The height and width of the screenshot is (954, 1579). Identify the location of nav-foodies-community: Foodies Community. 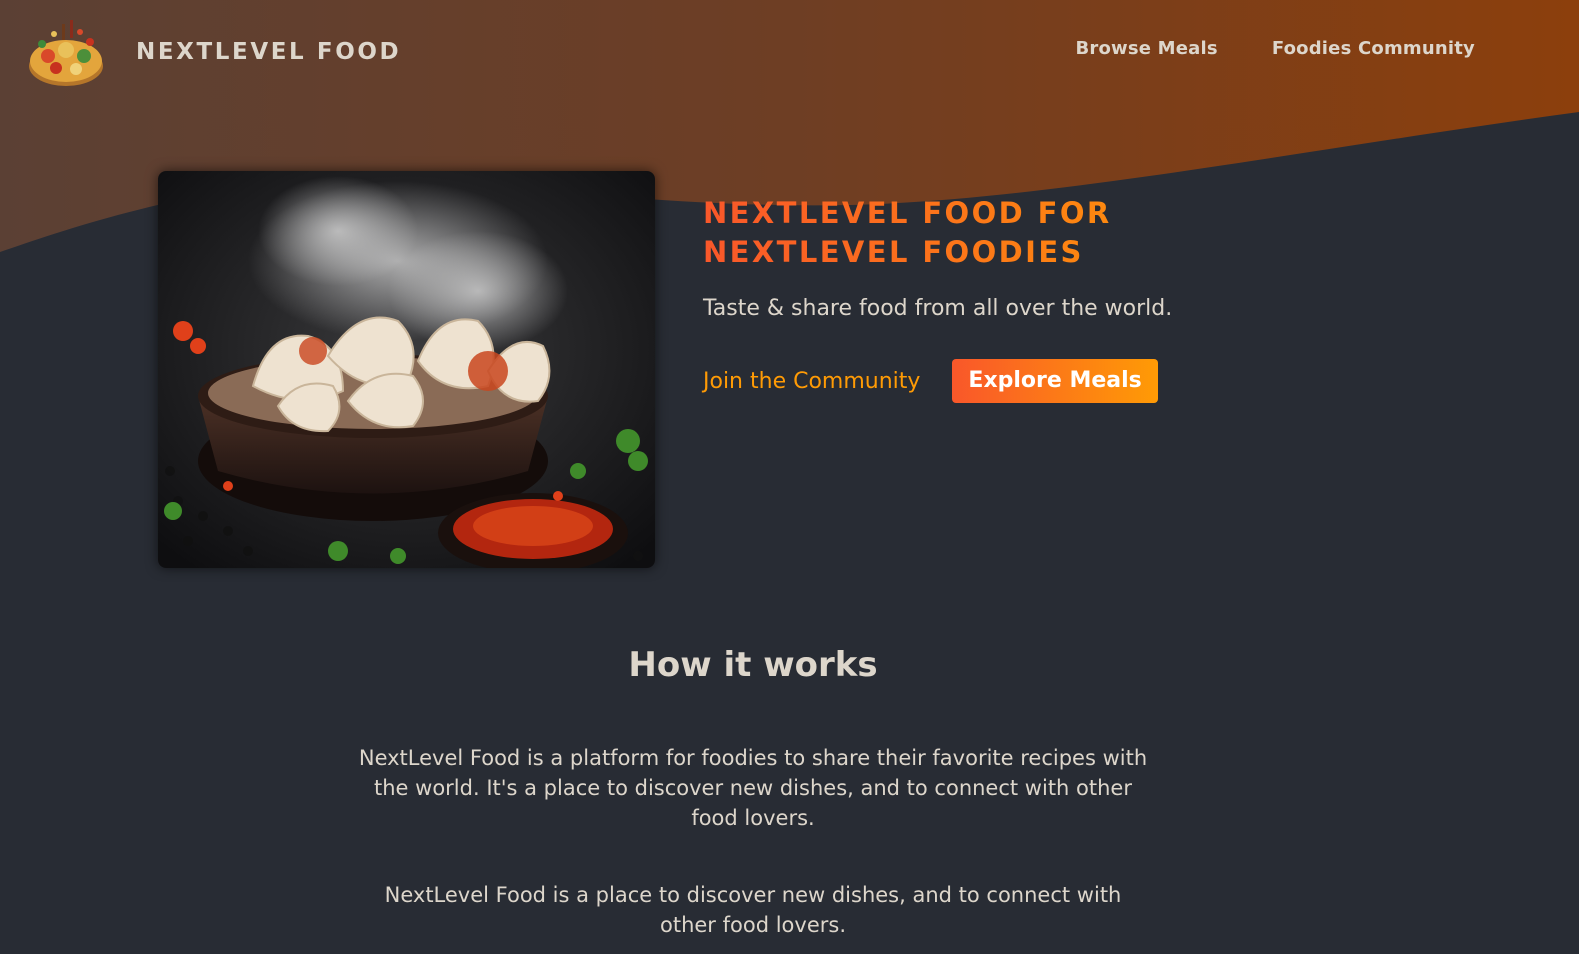
(1373, 48).